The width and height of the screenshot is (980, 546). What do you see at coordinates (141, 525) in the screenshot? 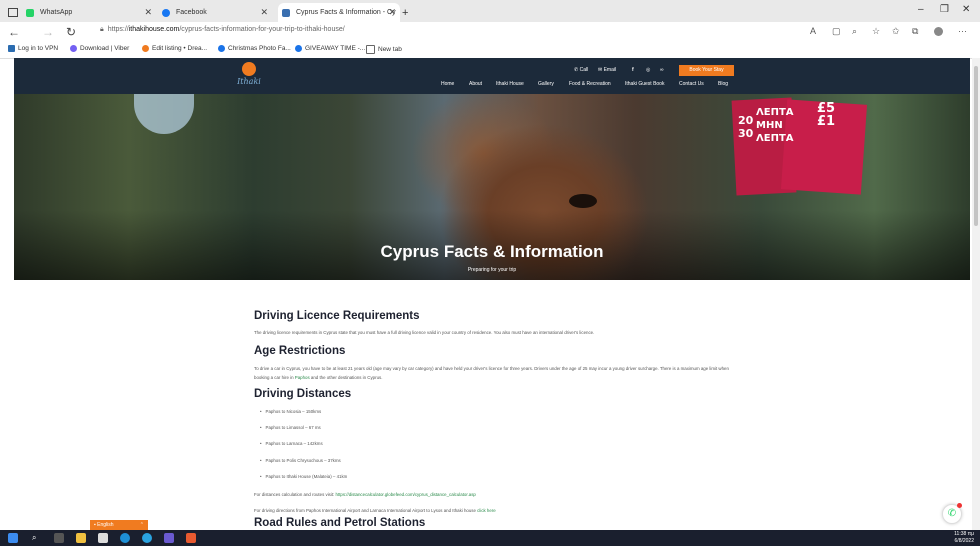
I see `chevron-up-icon: ⌃` at bounding box center [141, 525].